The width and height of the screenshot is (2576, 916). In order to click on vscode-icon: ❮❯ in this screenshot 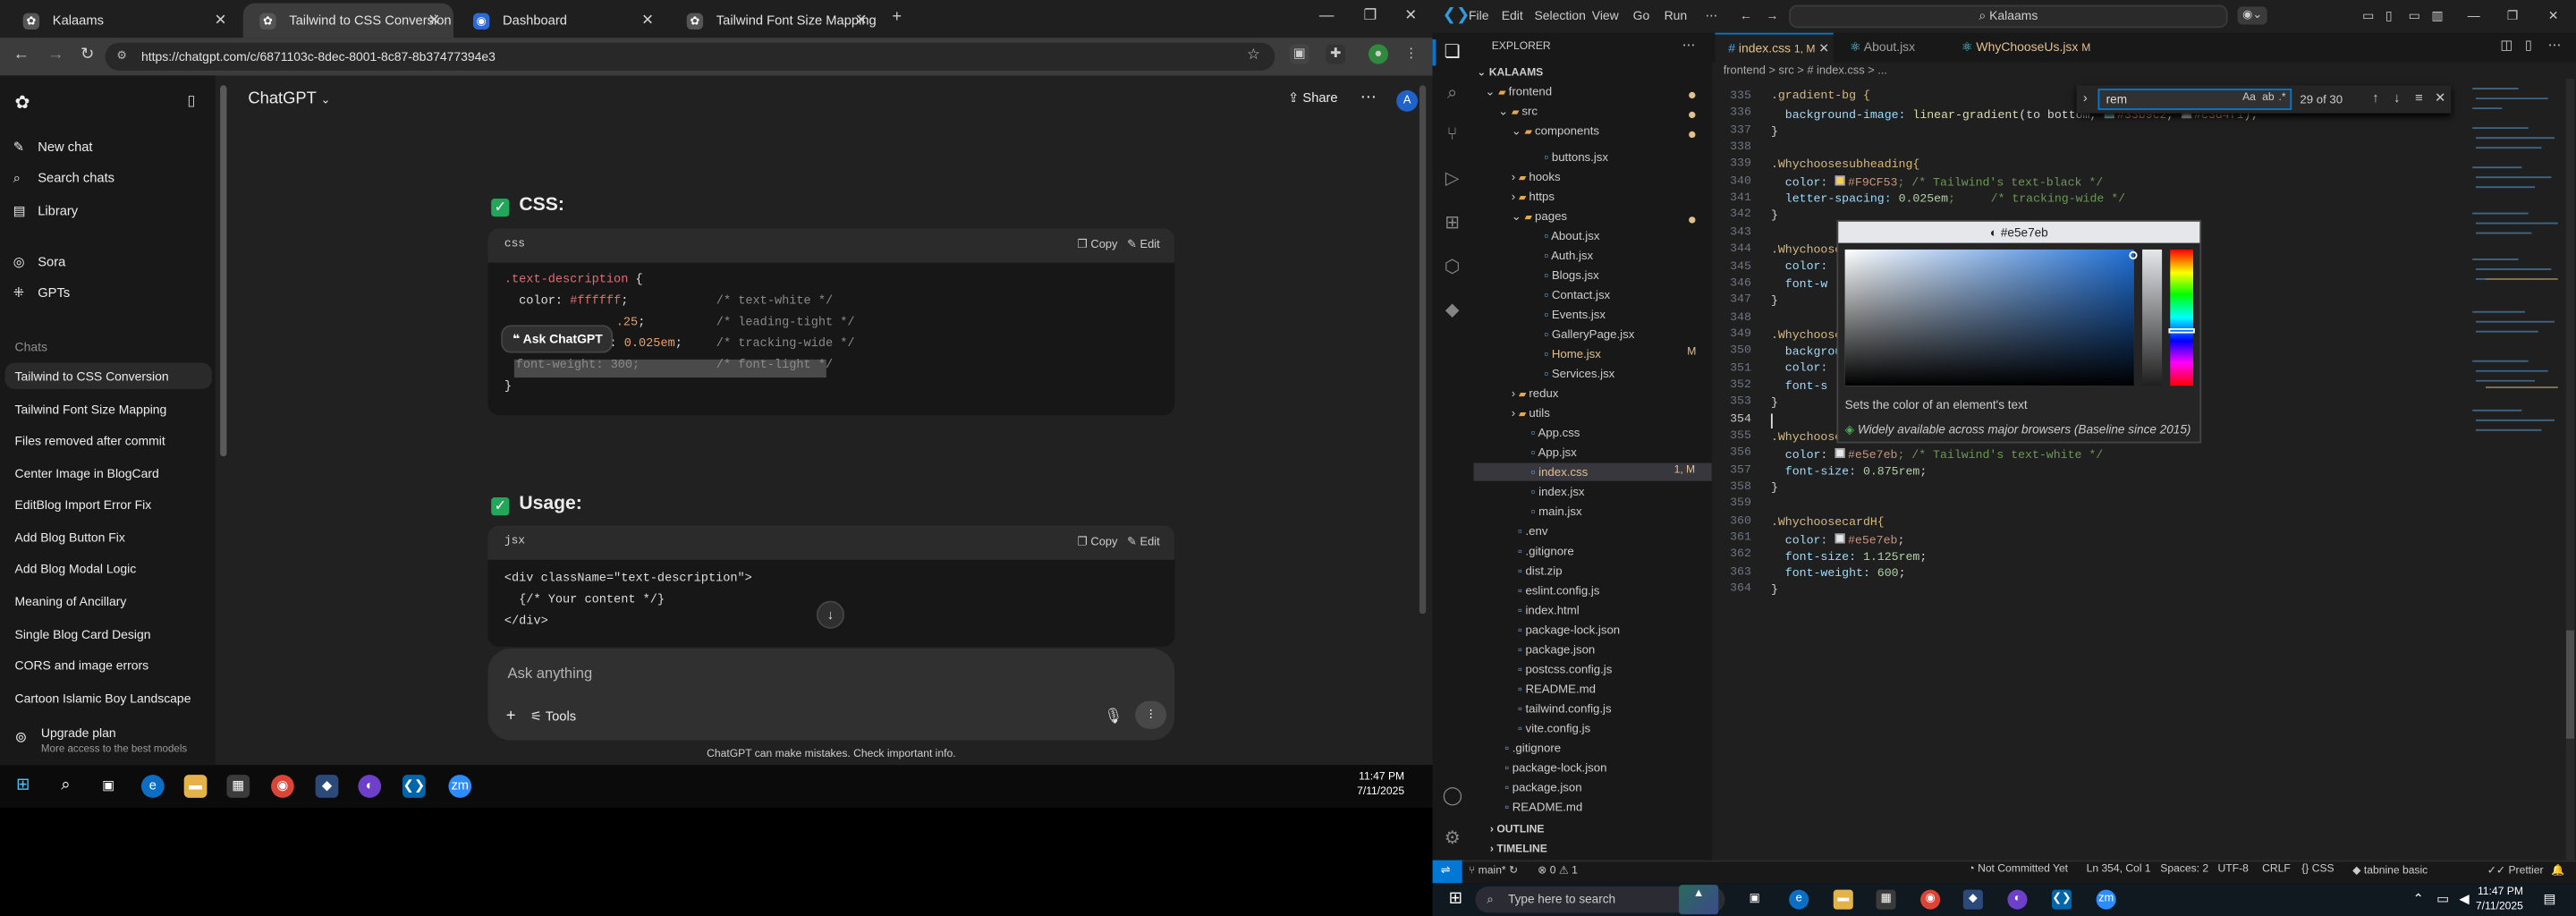, I will do `click(2062, 899)`.